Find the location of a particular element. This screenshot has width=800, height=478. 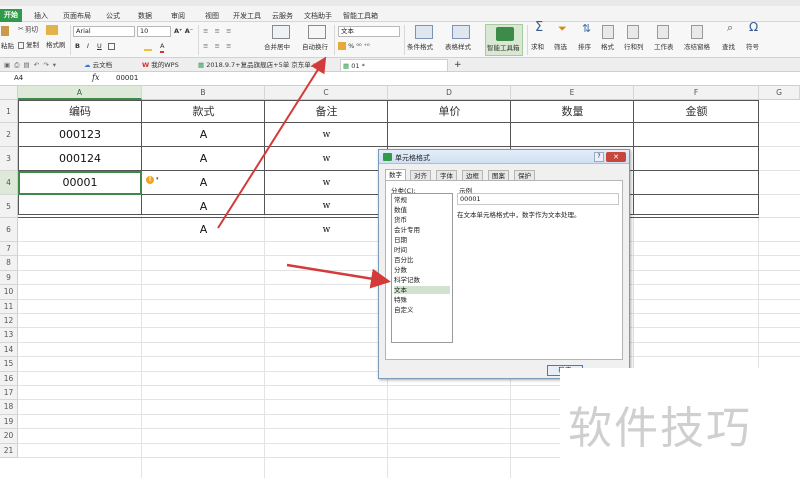

align-top-buttons: ≡ ≡ ≡ is located at coordinates (218, 31).